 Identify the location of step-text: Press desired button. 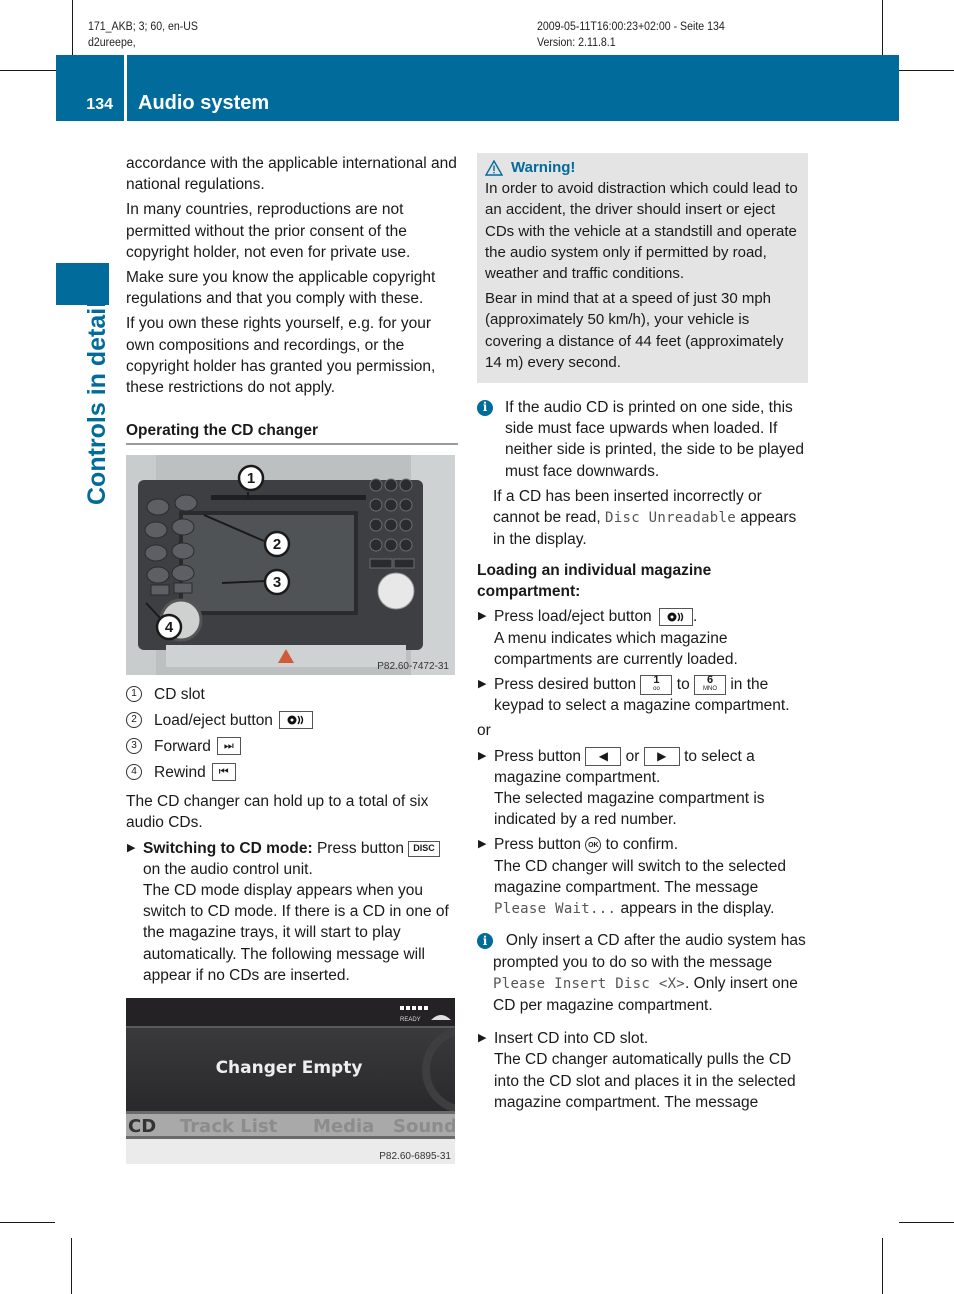
(565, 685).